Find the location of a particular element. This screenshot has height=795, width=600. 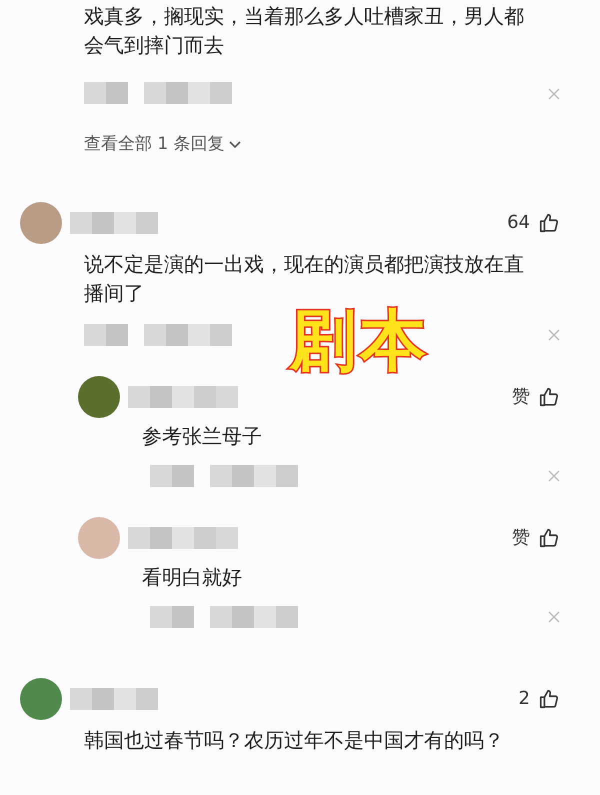

like-count: 64 is located at coordinates (518, 223).